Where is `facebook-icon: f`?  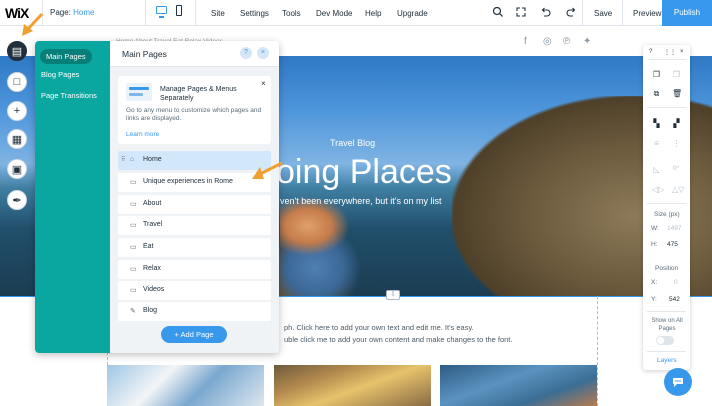 facebook-icon: f is located at coordinates (525, 41).